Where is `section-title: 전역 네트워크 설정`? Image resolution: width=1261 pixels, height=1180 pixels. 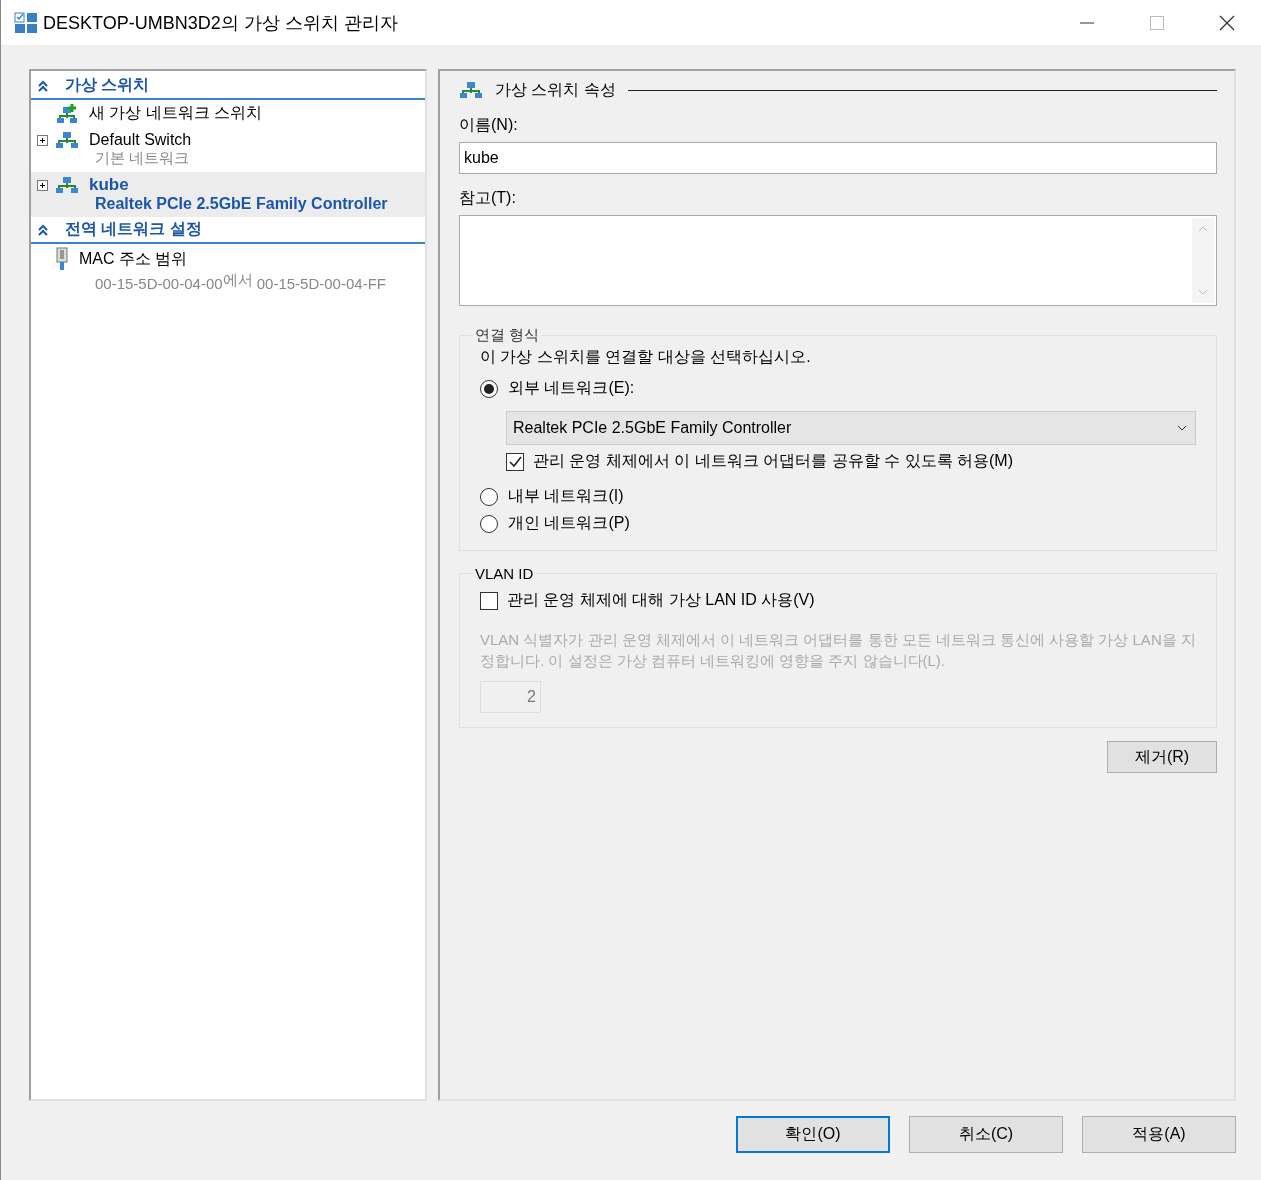 section-title: 전역 네트워크 설정 is located at coordinates (133, 229).